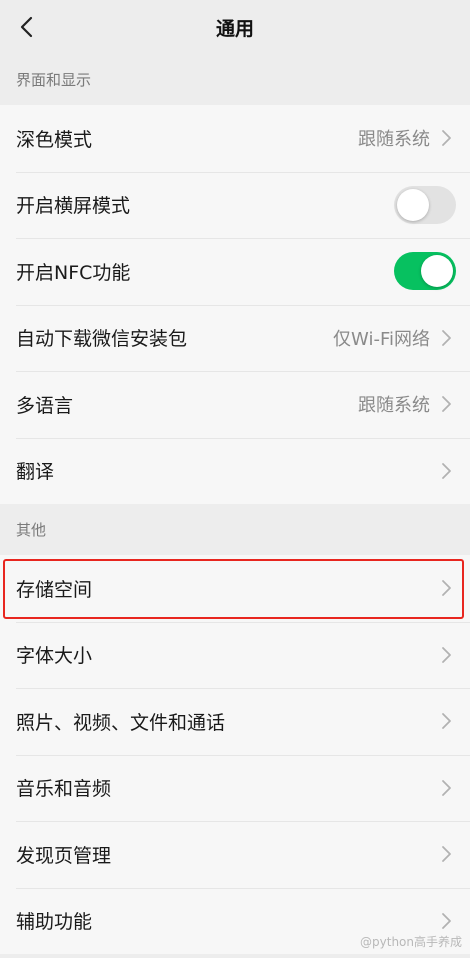 The height and width of the screenshot is (958, 470). Describe the element at coordinates (54, 589) in the screenshot. I see `row-label: 存储空间` at that location.